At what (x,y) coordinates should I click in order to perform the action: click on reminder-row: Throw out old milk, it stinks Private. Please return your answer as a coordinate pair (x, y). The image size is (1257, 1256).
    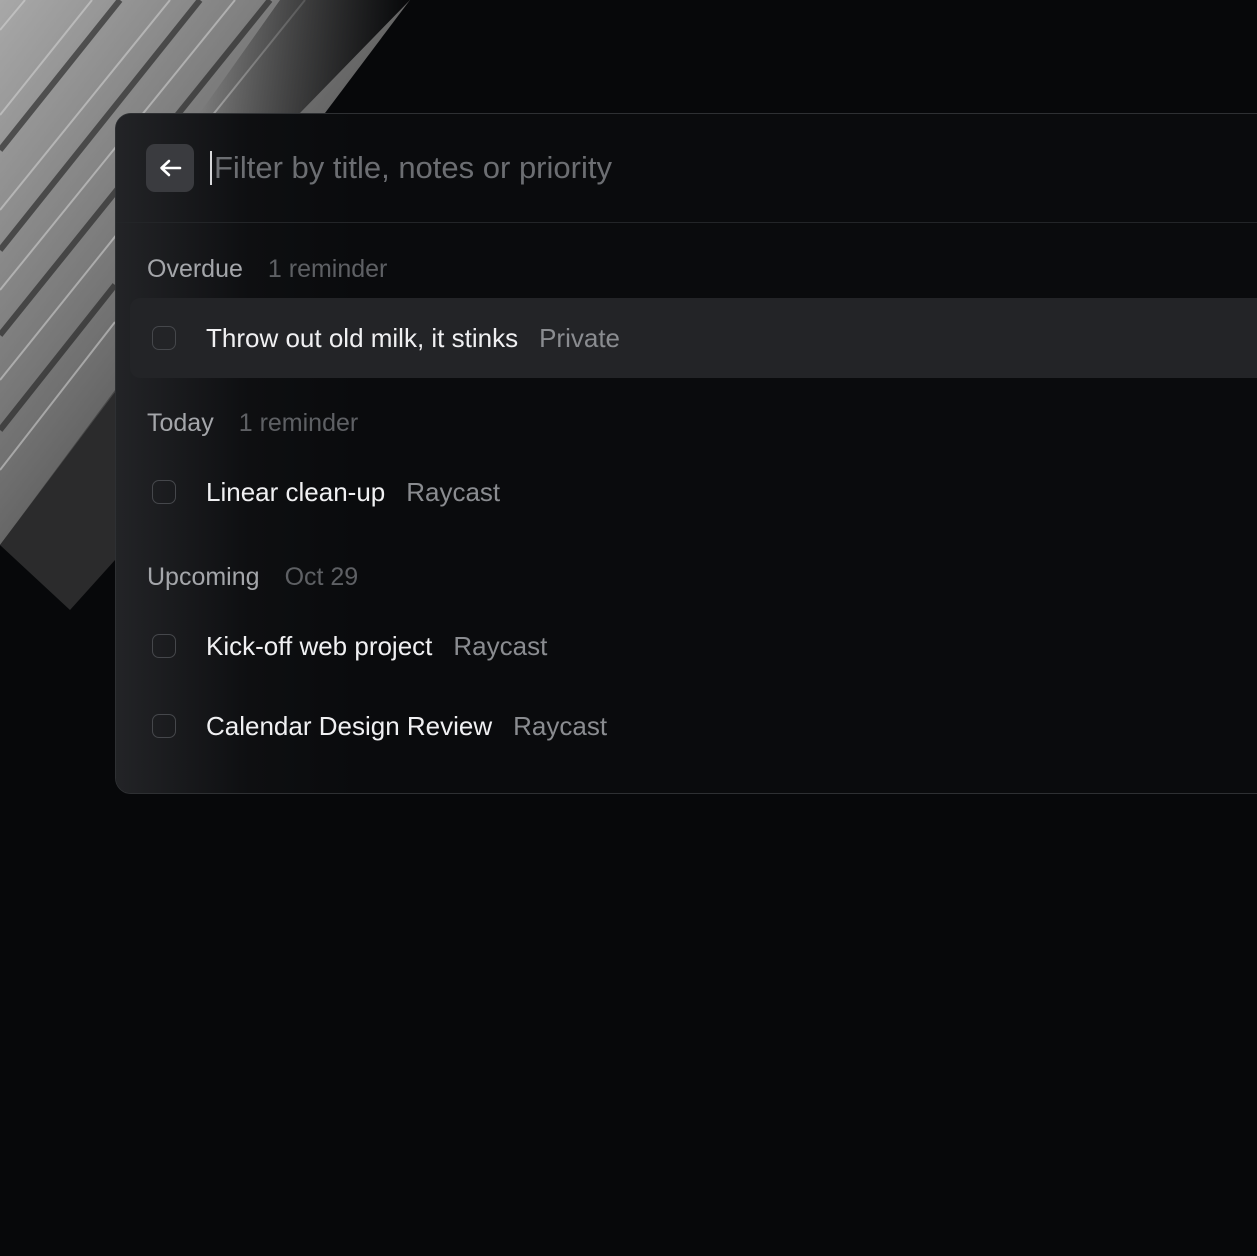
    Looking at the image, I should click on (693, 338).